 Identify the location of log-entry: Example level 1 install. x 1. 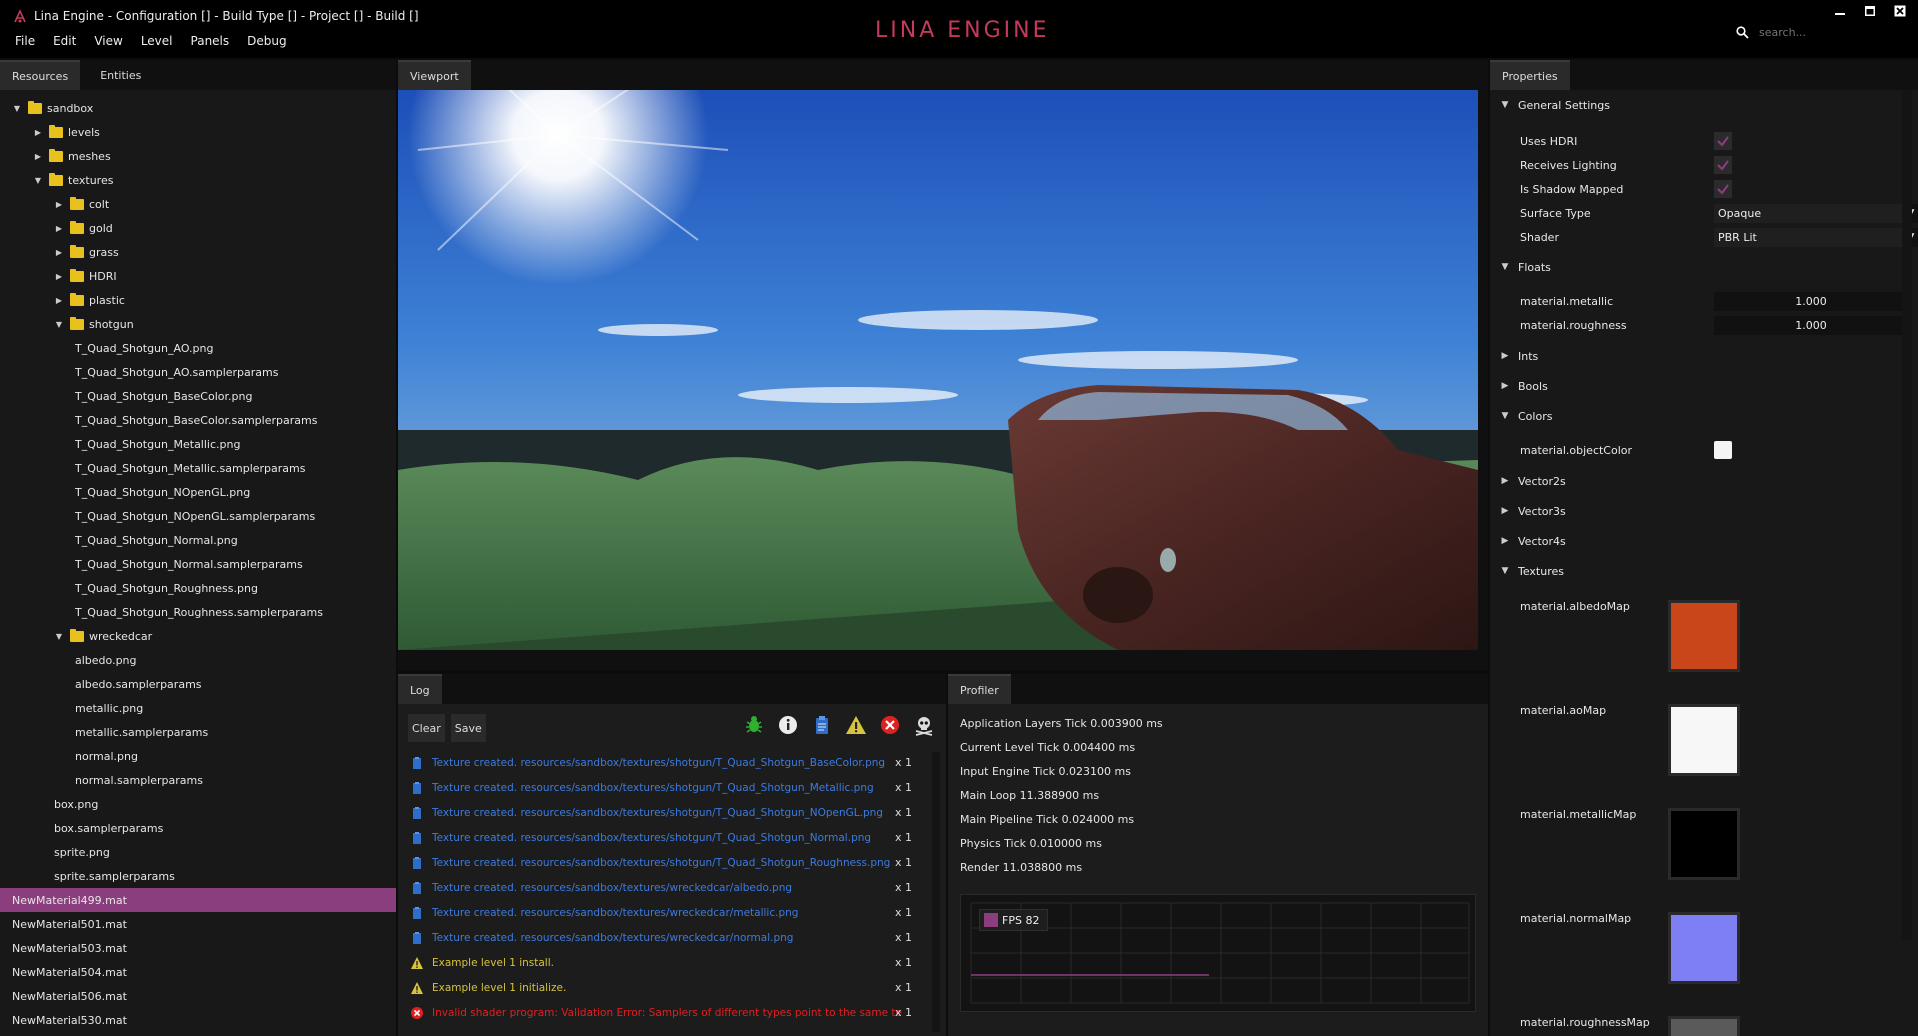
(668, 962).